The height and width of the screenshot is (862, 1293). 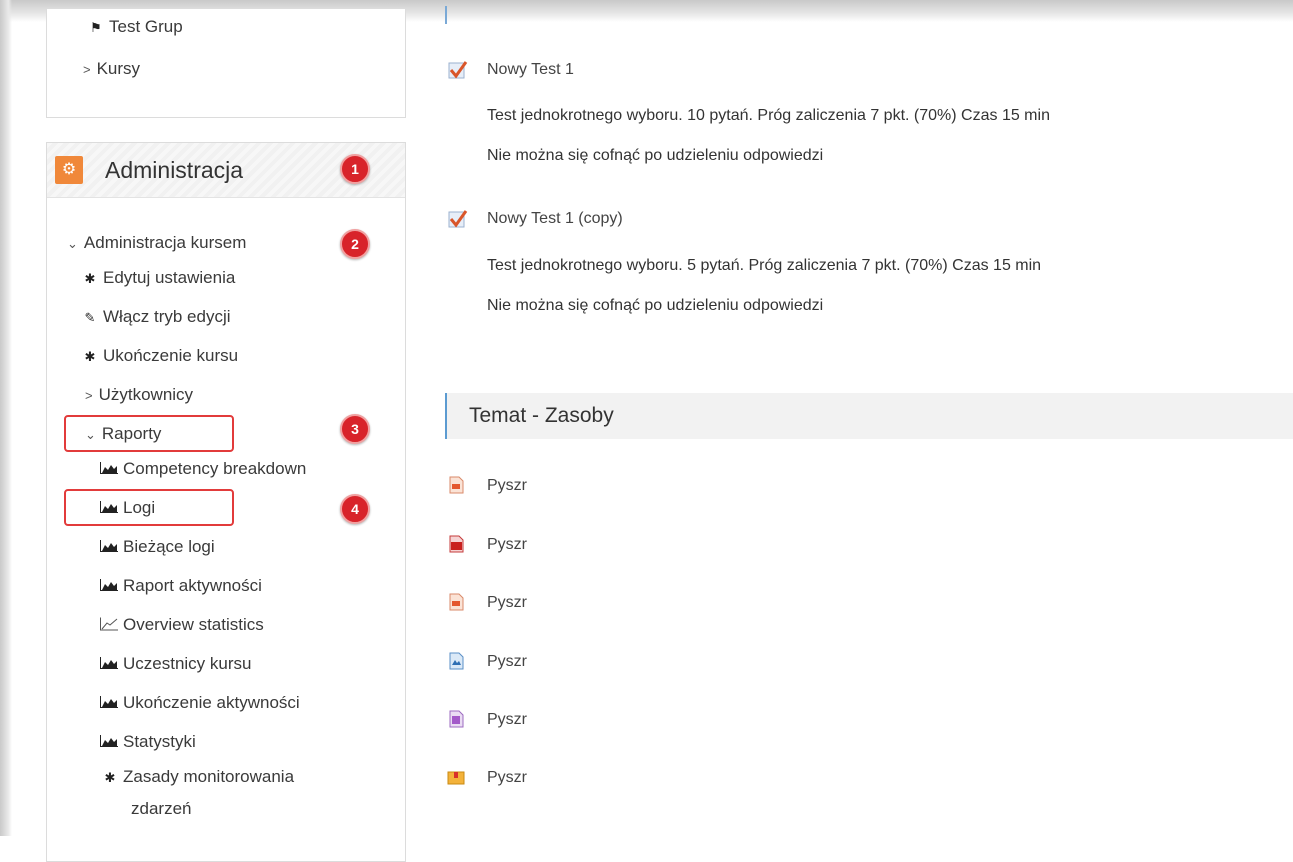 I want to click on report-statistics: Statystyki, so click(x=147, y=742).